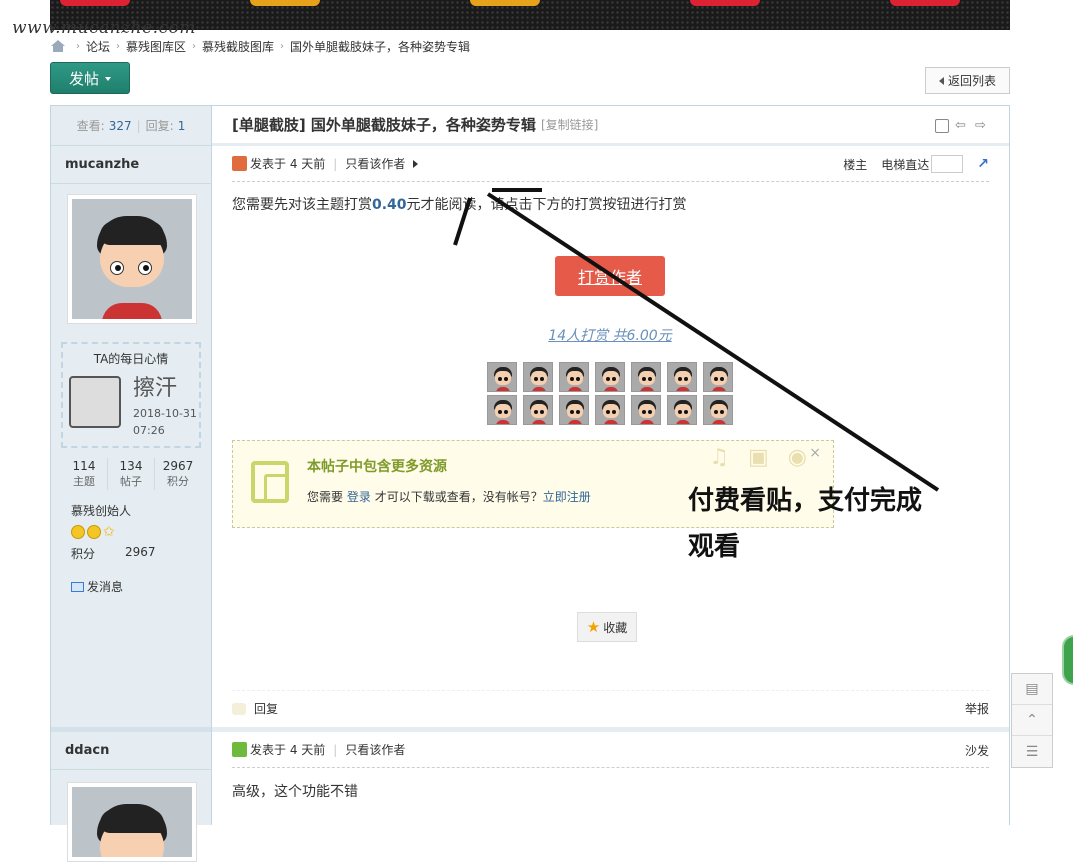 Image resolution: width=1073 pixels, height=862 pixels. What do you see at coordinates (389, 205) in the screenshot?
I see `notice-amount: 0.40` at bounding box center [389, 205].